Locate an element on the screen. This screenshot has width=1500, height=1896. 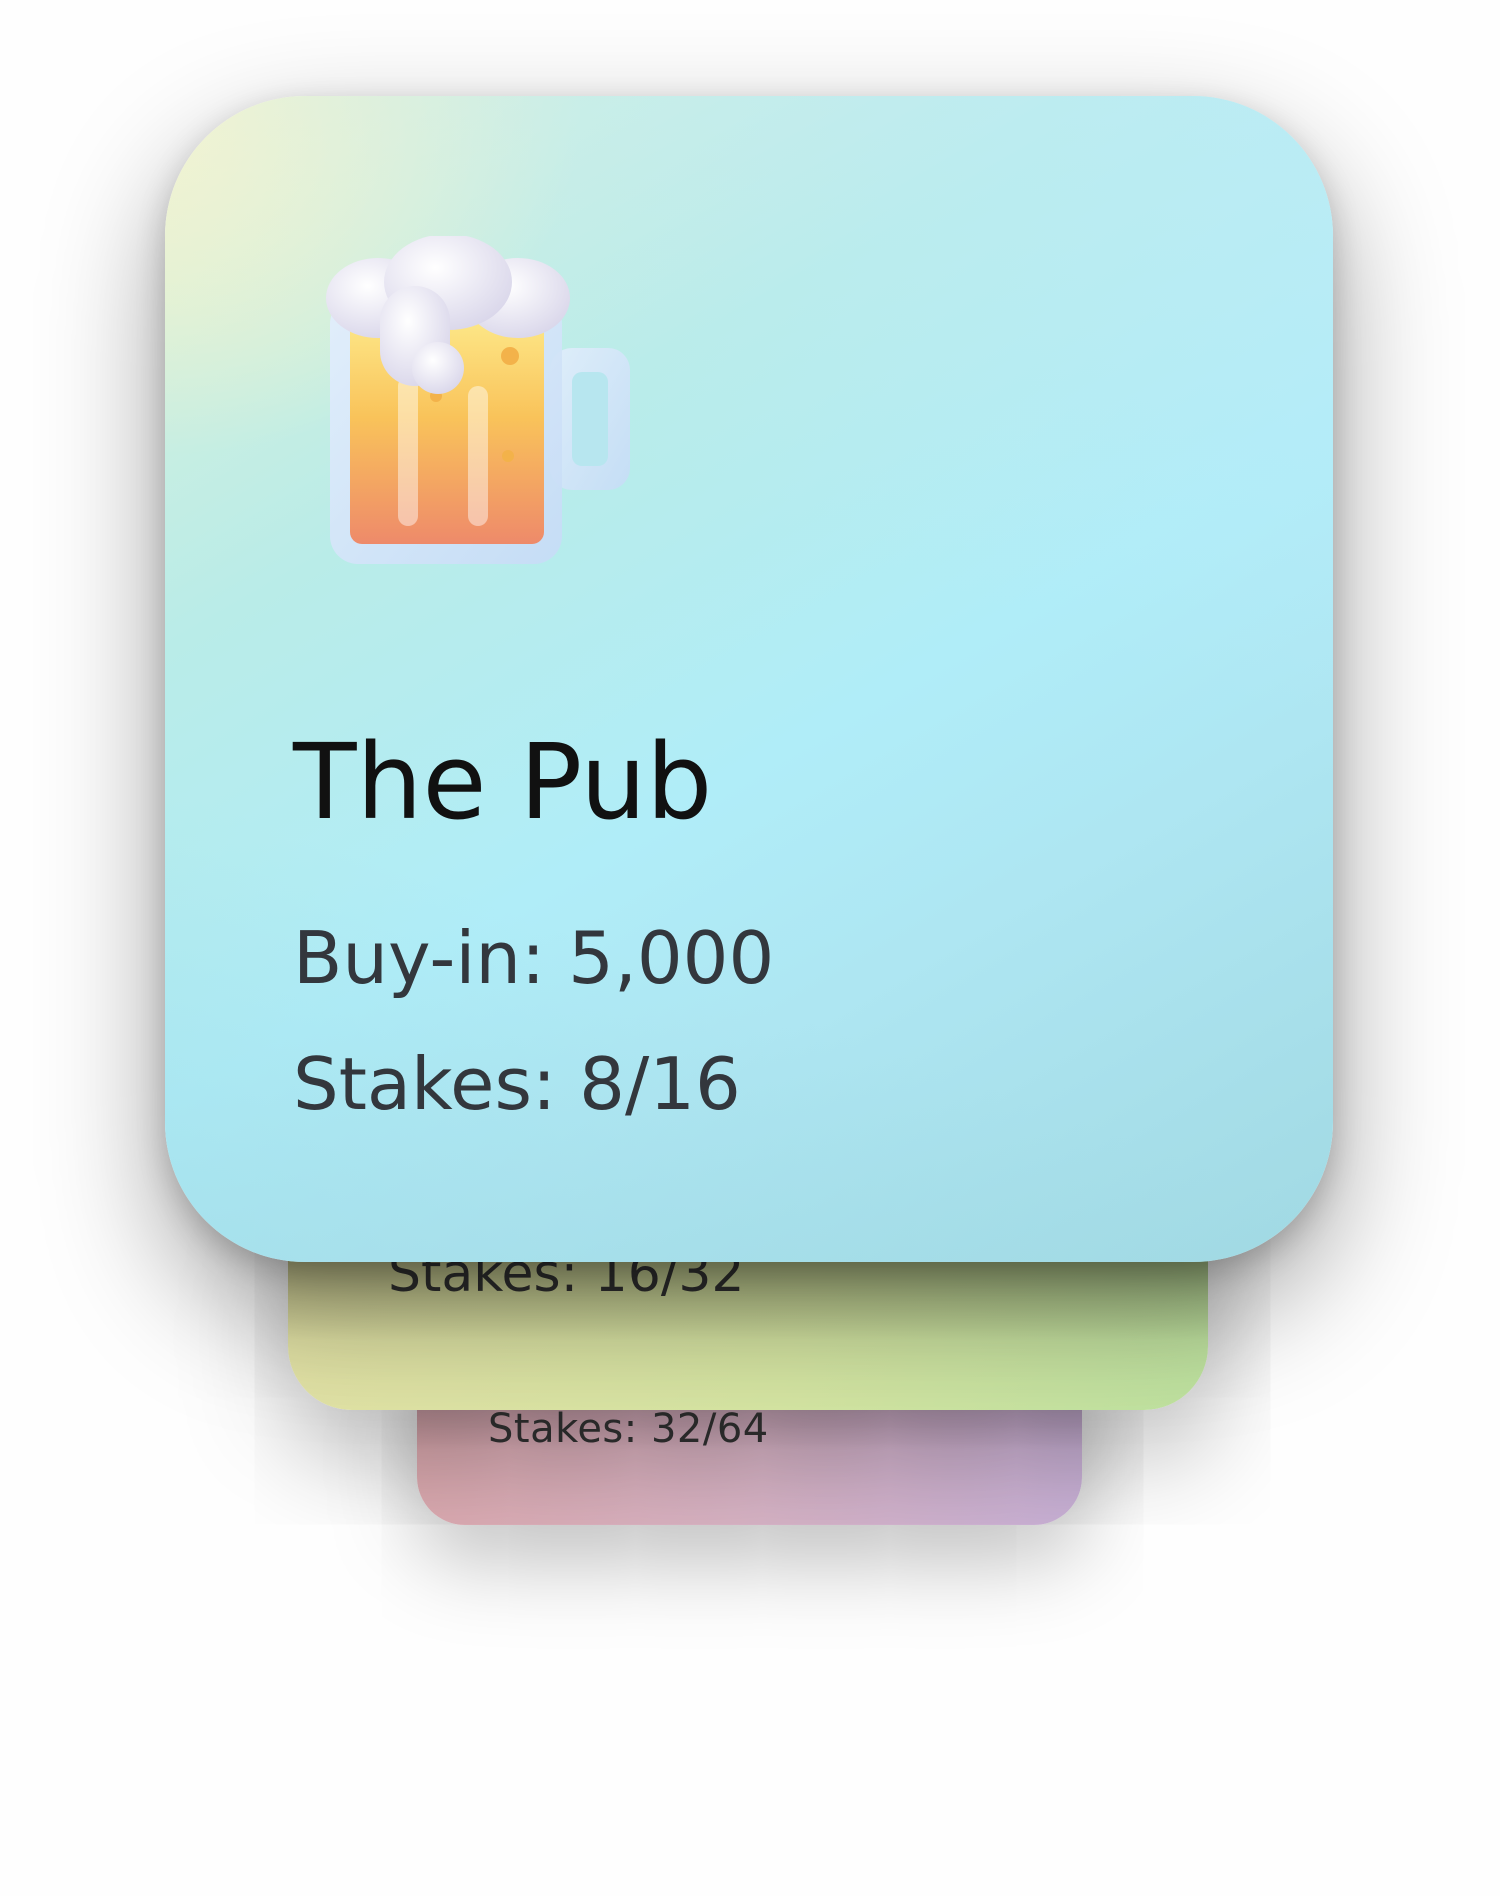
beer-mug-icon is located at coordinates (478, 400).